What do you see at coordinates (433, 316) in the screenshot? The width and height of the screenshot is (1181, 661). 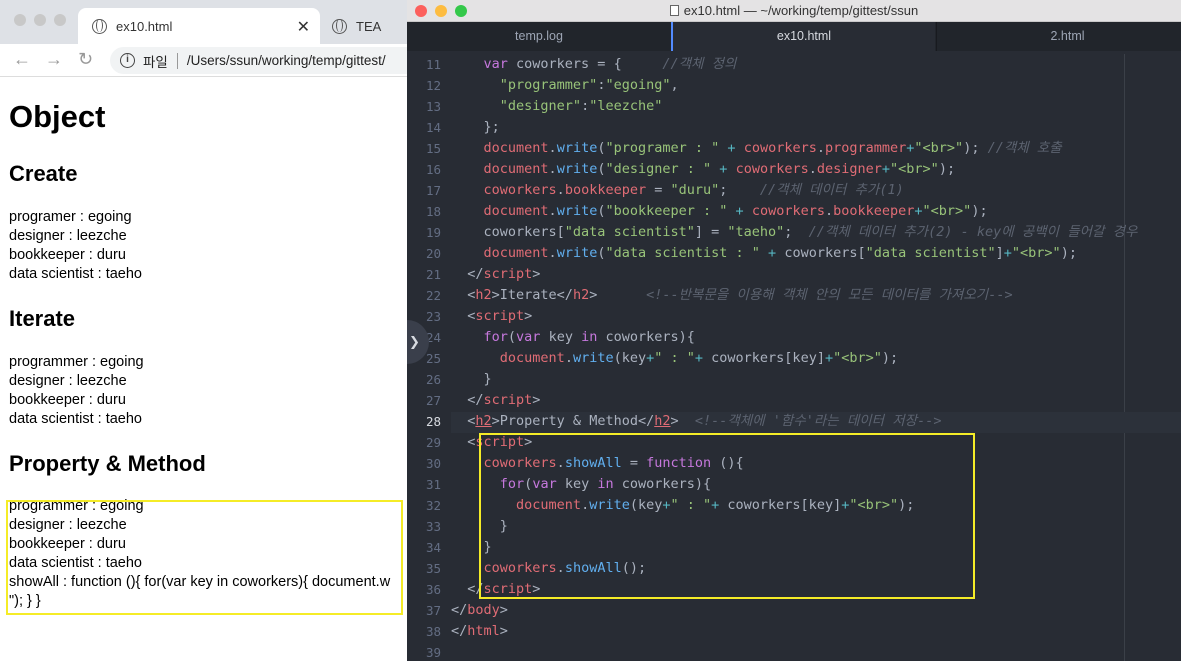 I see `line-number: 23` at bounding box center [433, 316].